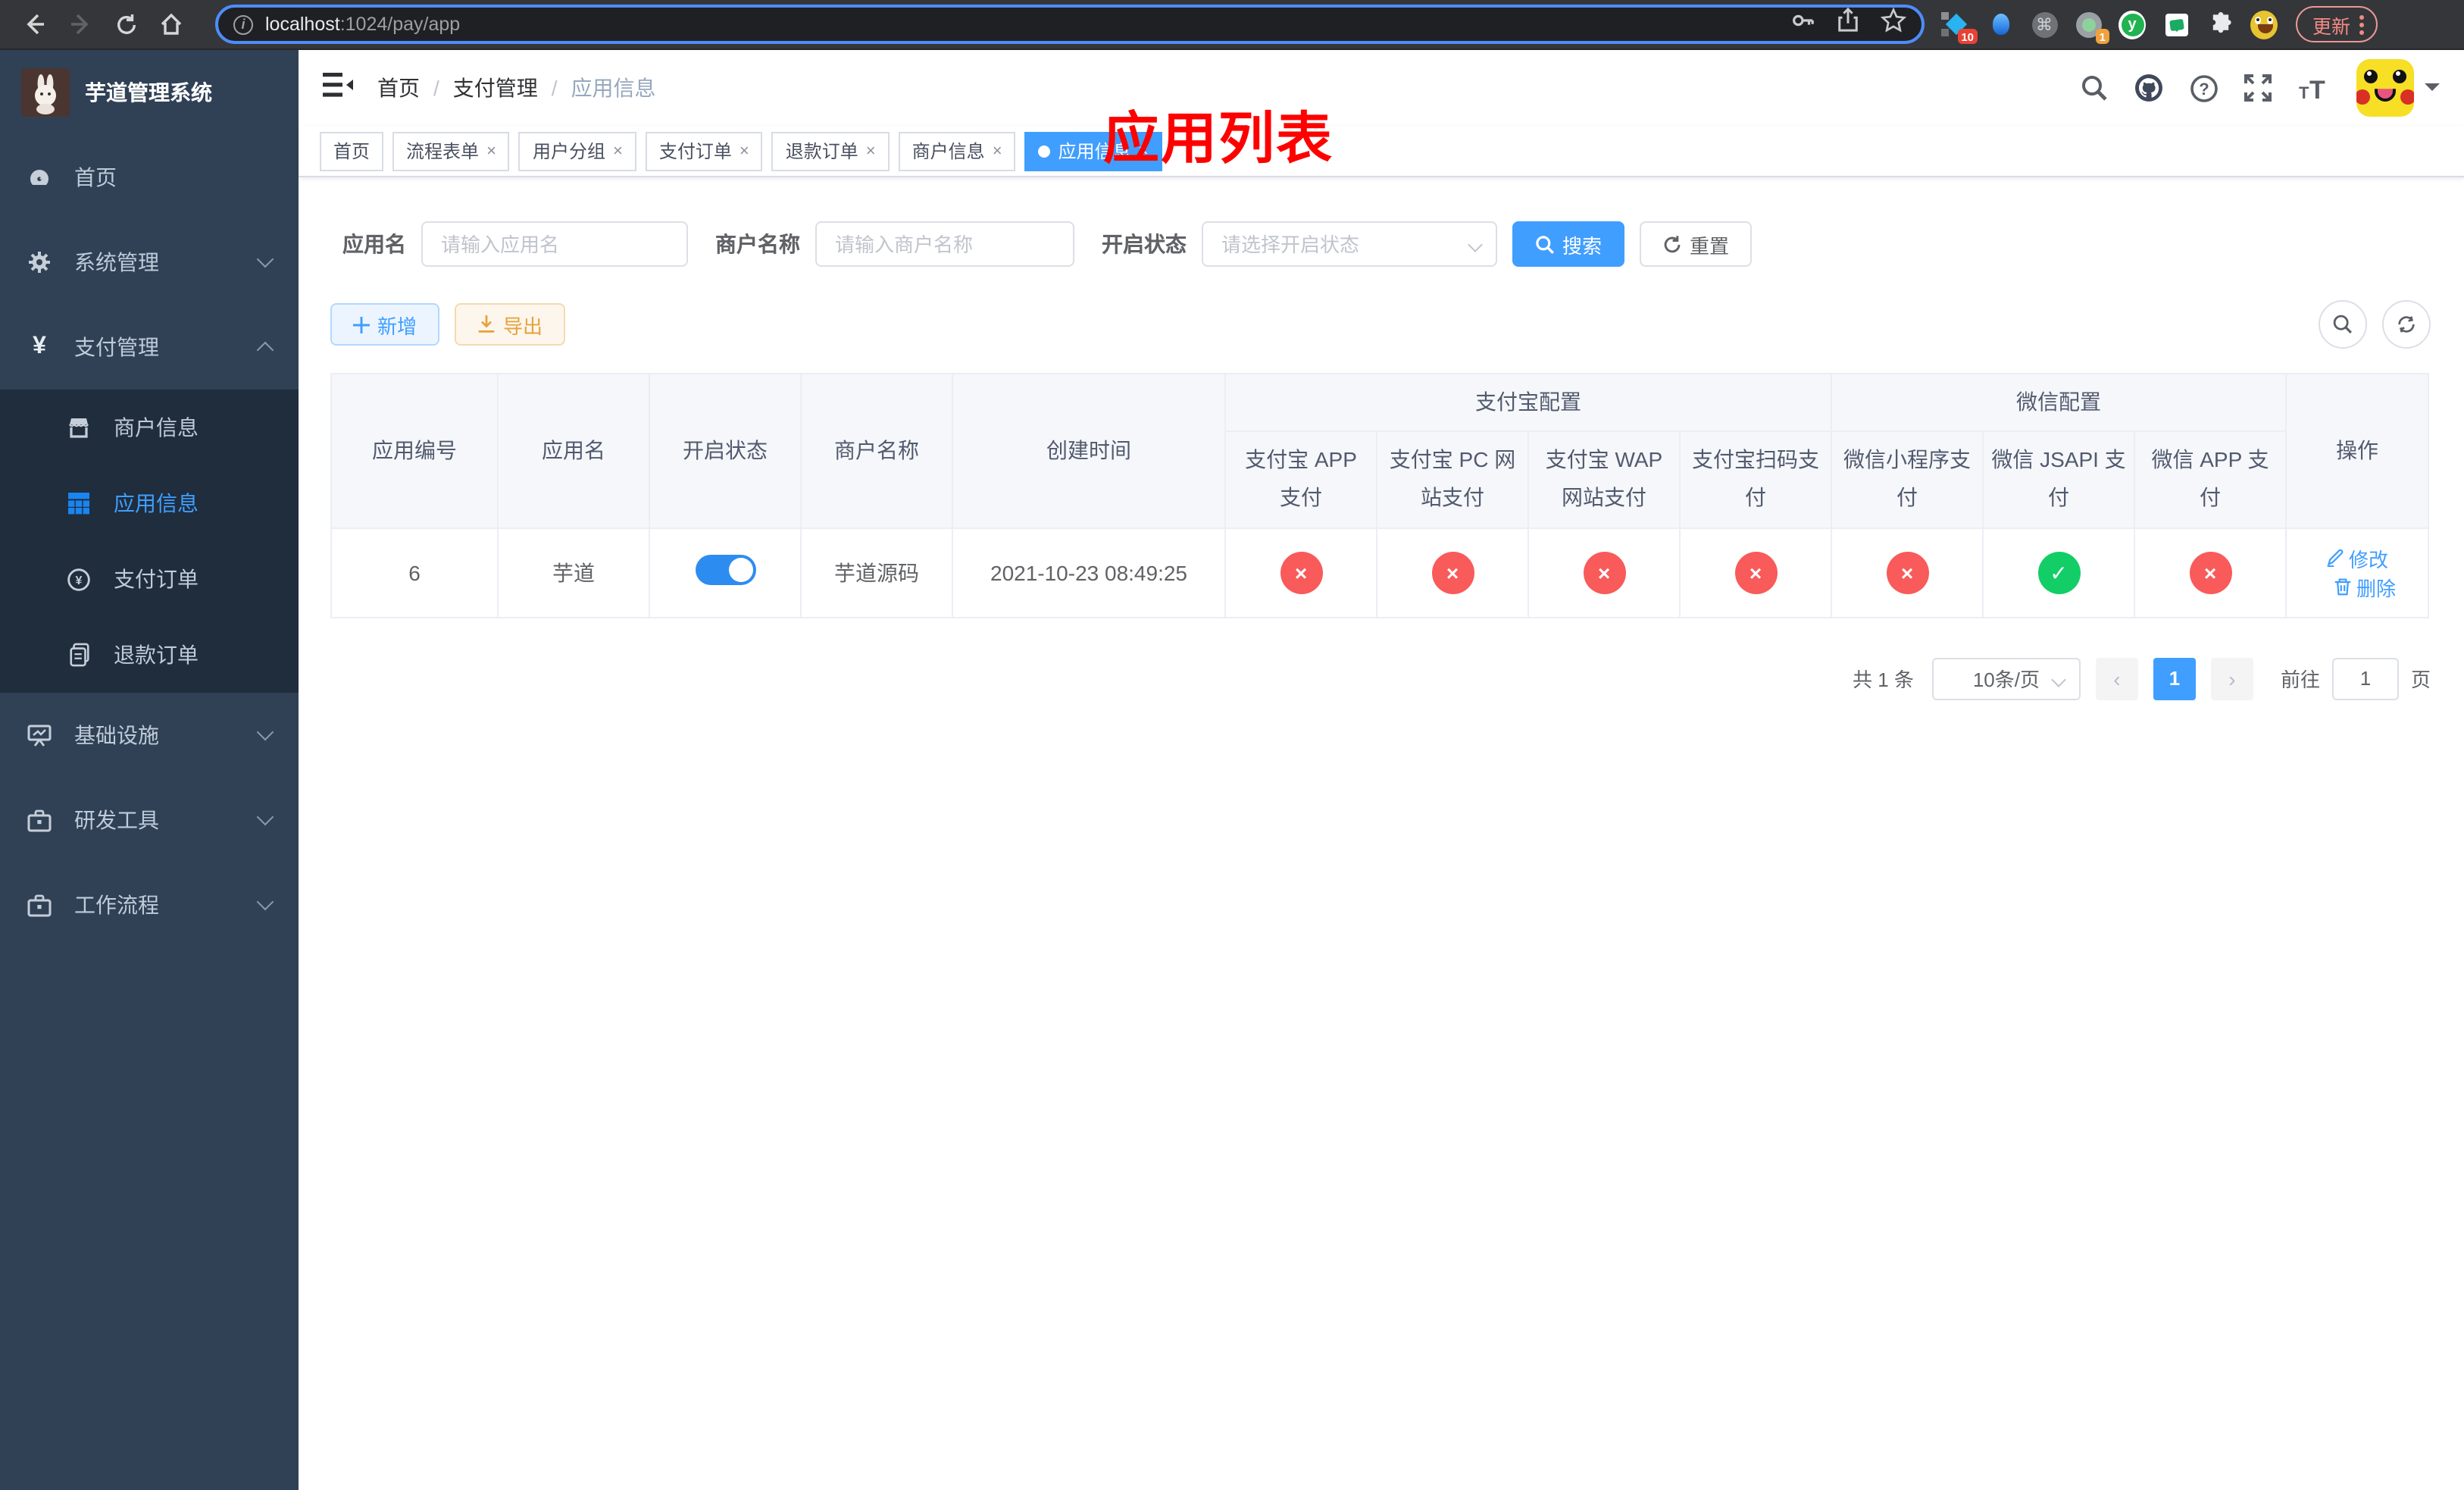  I want to click on extensions-puzzle-icon, so click(2220, 25).